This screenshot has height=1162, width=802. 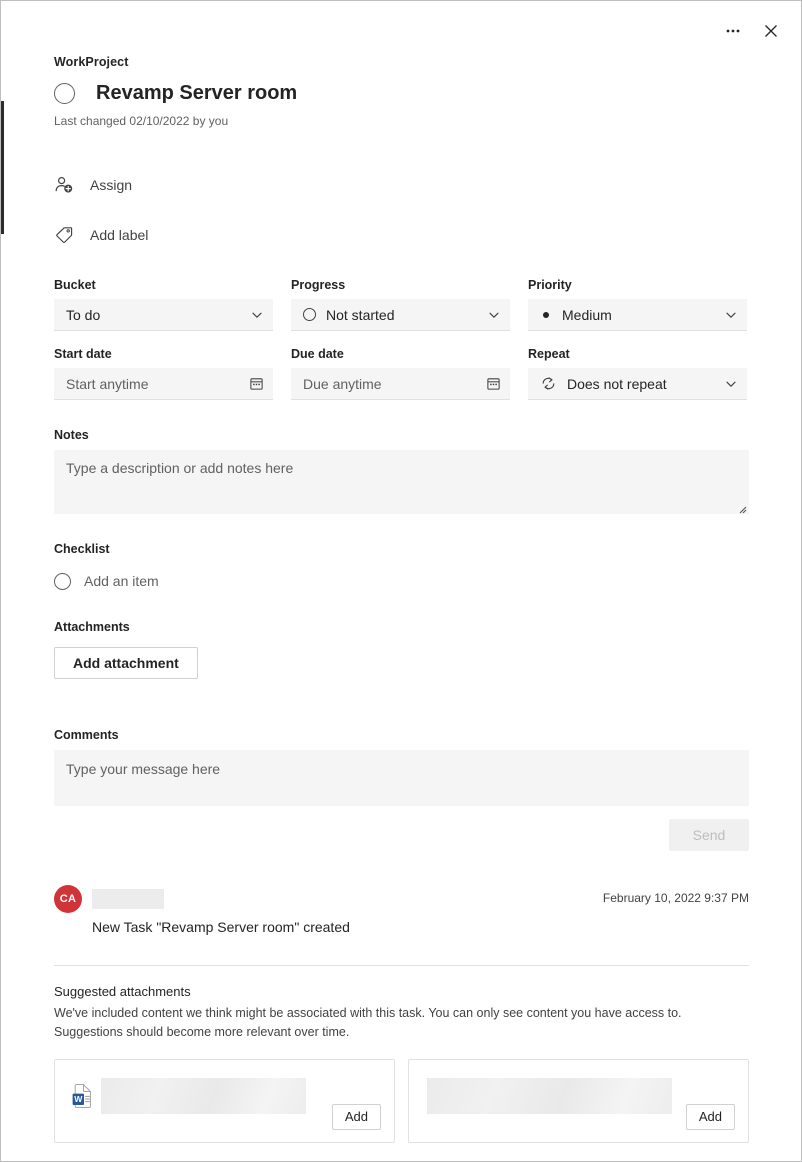 I want to click on notes-label: Notes, so click(x=71, y=435).